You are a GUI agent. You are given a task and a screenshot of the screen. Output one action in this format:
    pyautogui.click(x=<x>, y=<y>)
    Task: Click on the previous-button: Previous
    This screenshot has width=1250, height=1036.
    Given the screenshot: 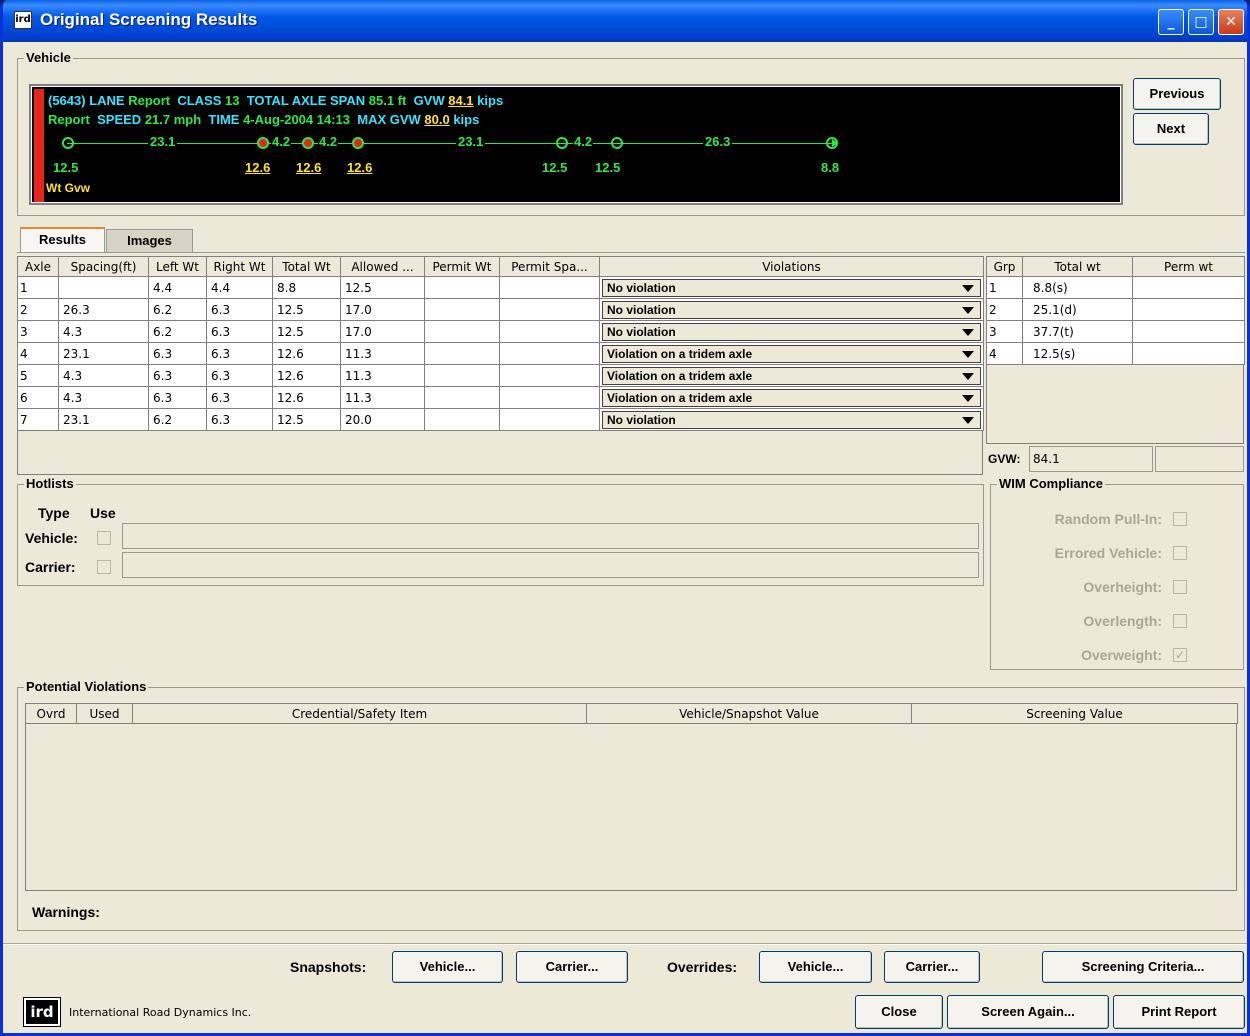 What is the action you would take?
    pyautogui.click(x=1177, y=94)
    